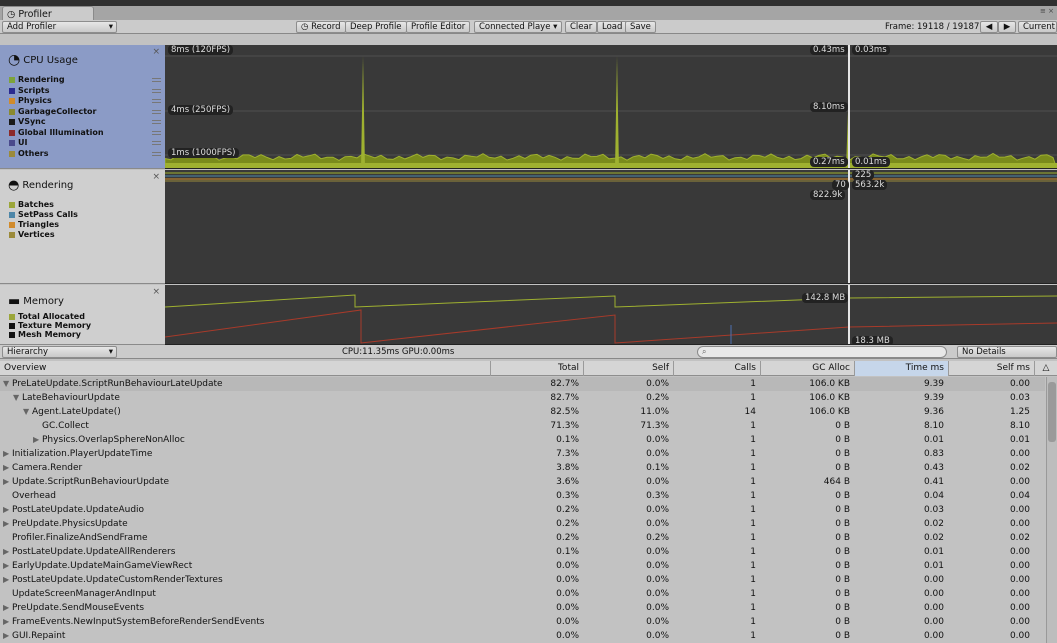 This screenshot has height=643, width=1057. I want to click on next-frame-button: ▶, so click(1007, 27).